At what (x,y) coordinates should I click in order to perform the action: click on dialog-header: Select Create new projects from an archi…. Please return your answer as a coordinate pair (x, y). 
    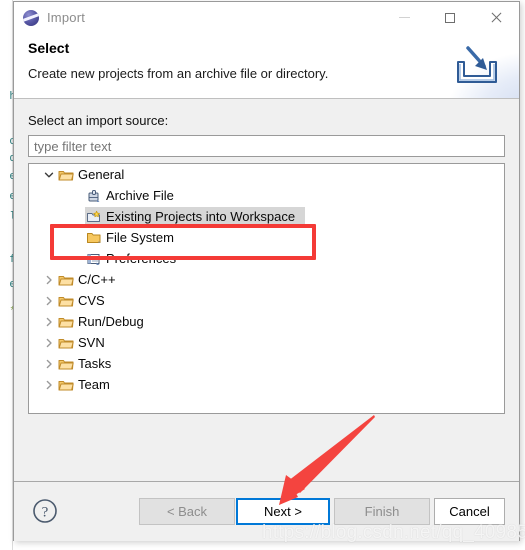
    Looking at the image, I should click on (266, 66).